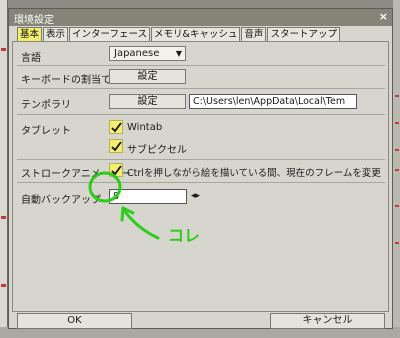  What do you see at coordinates (46, 131) in the screenshot?
I see `tablet-label: タブレット` at bounding box center [46, 131].